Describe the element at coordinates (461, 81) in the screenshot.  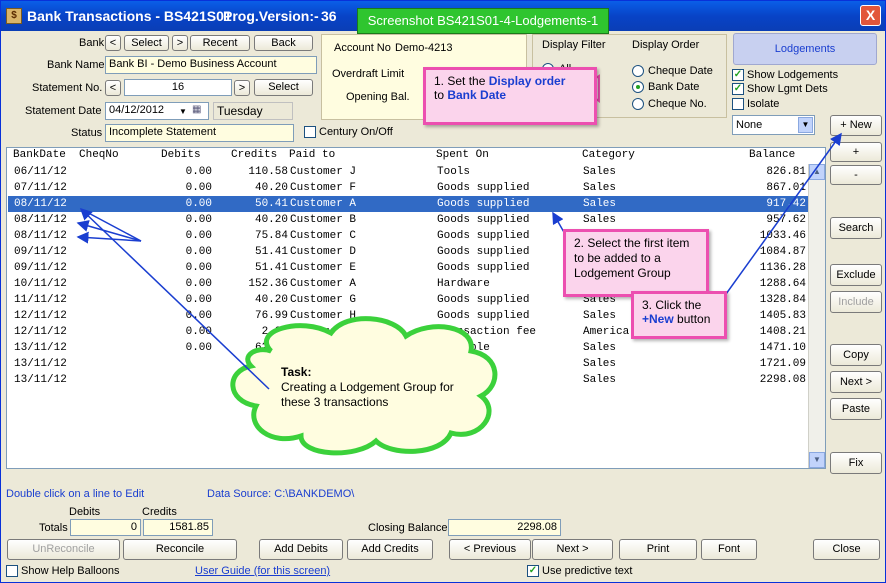
I see `callout1-text-a: 1. Set the` at that location.